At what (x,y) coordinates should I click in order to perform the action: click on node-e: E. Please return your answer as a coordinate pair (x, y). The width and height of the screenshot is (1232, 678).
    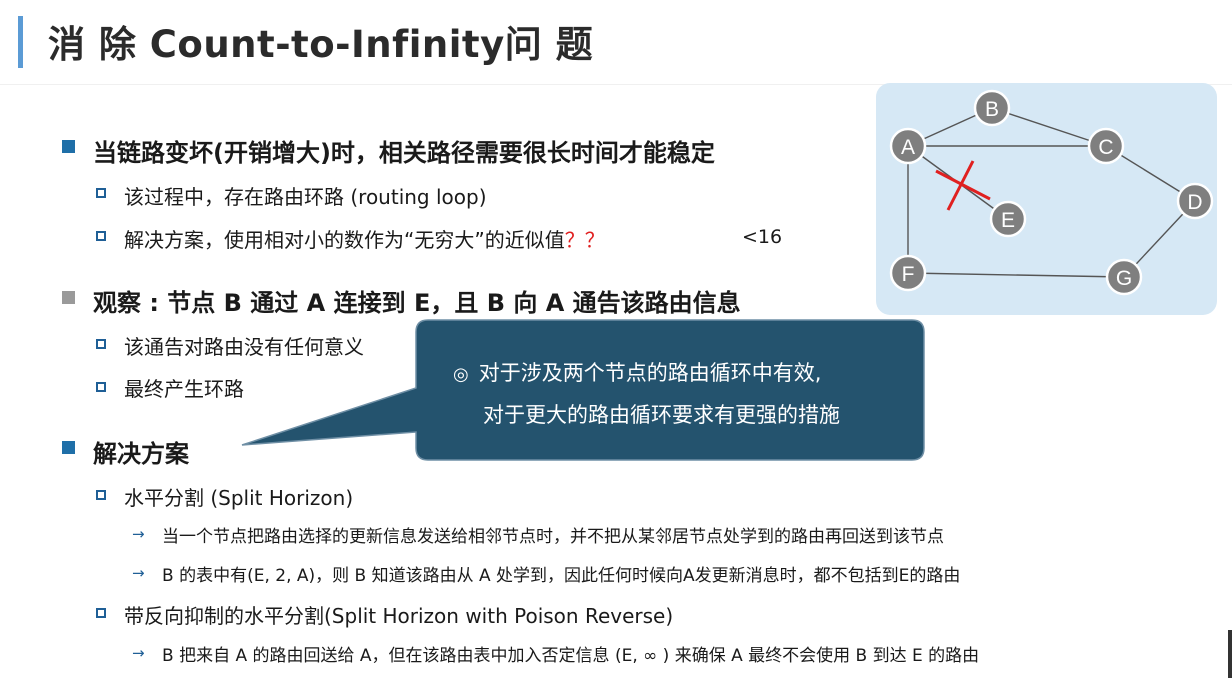
    Looking at the image, I should click on (1008, 219).